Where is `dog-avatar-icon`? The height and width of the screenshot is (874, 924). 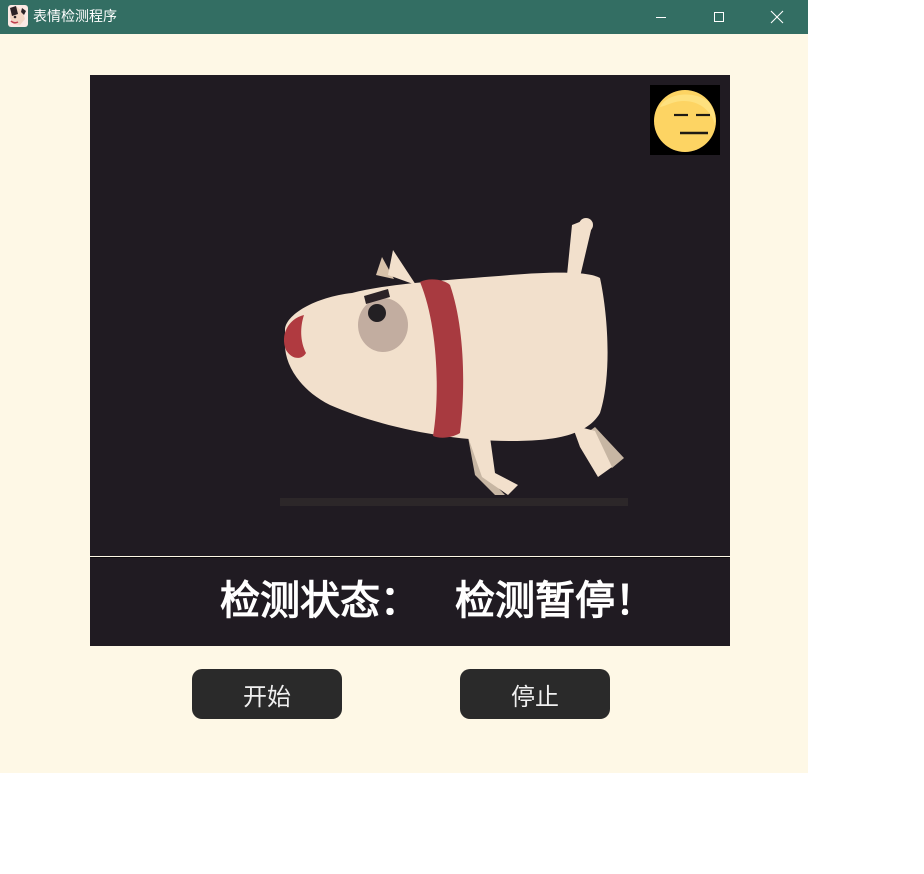 dog-avatar-icon is located at coordinates (18, 16).